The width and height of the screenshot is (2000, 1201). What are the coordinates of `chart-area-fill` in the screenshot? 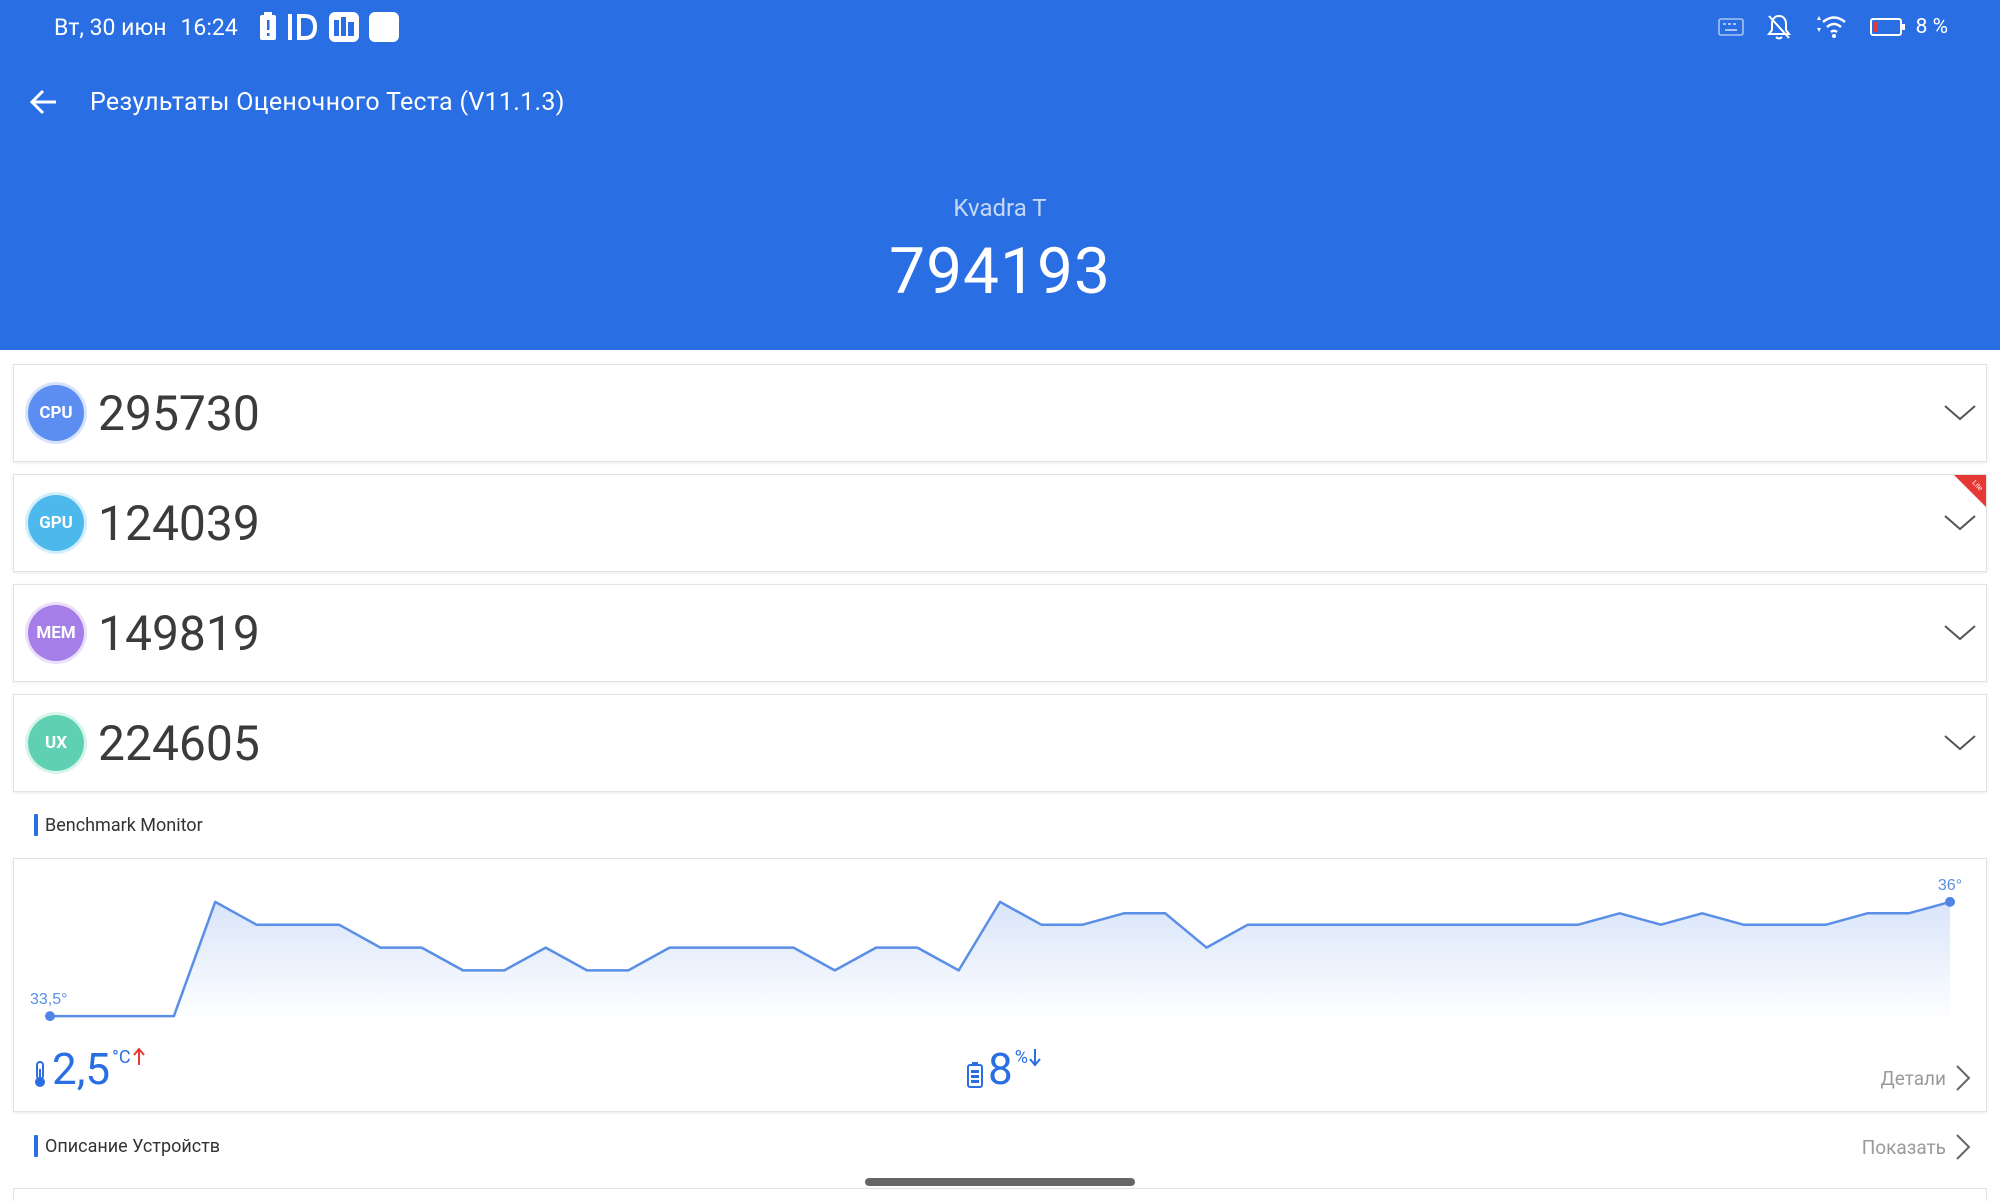 It's located at (1000, 962).